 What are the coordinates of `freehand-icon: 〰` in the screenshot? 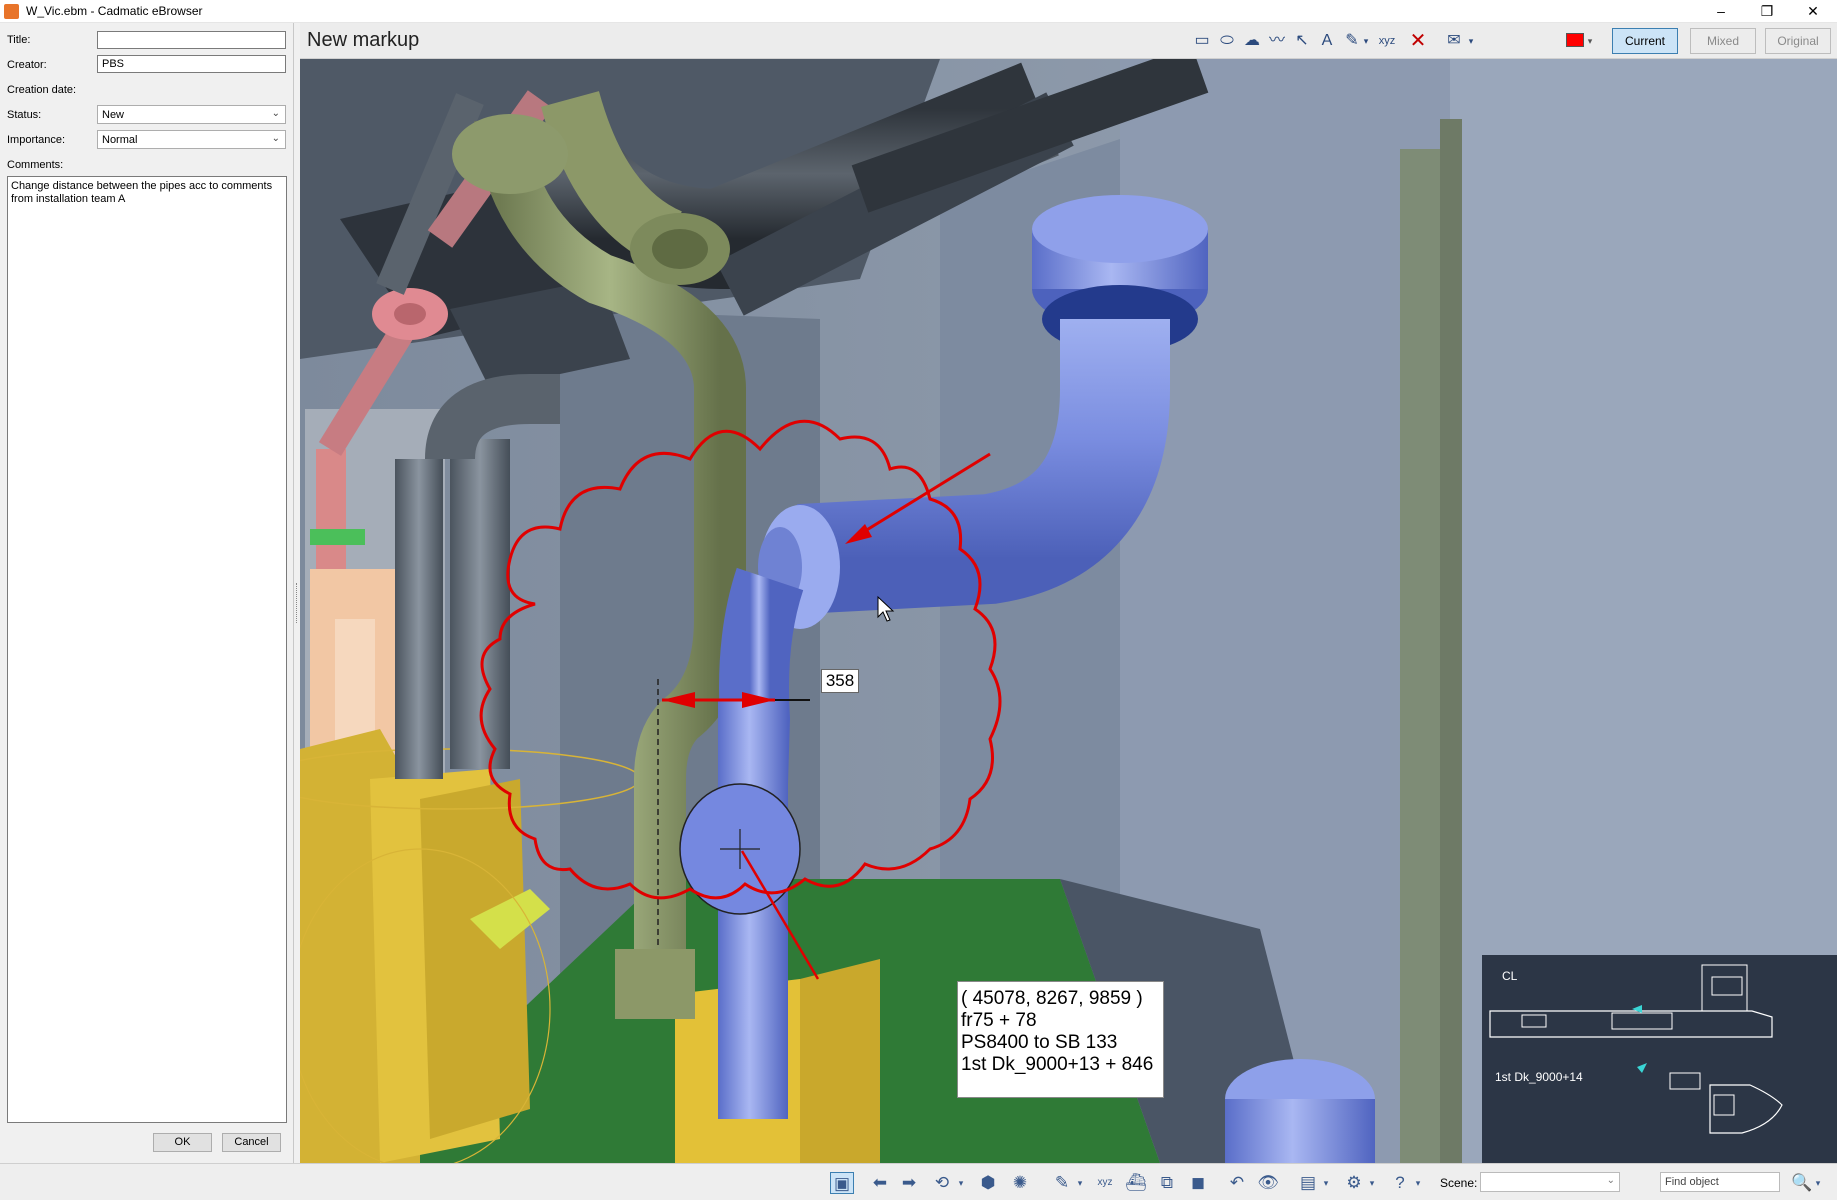 It's located at (1277, 41).